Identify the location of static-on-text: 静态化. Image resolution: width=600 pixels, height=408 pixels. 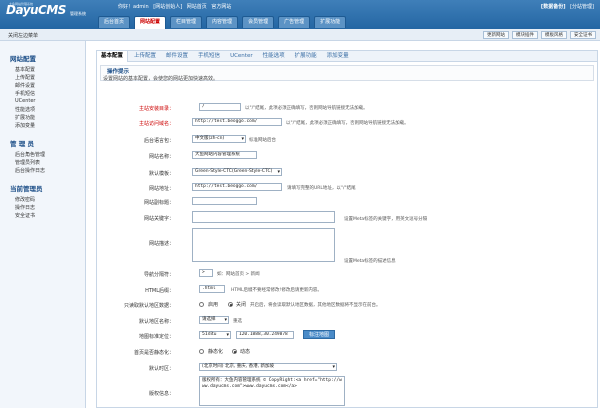
(216, 352).